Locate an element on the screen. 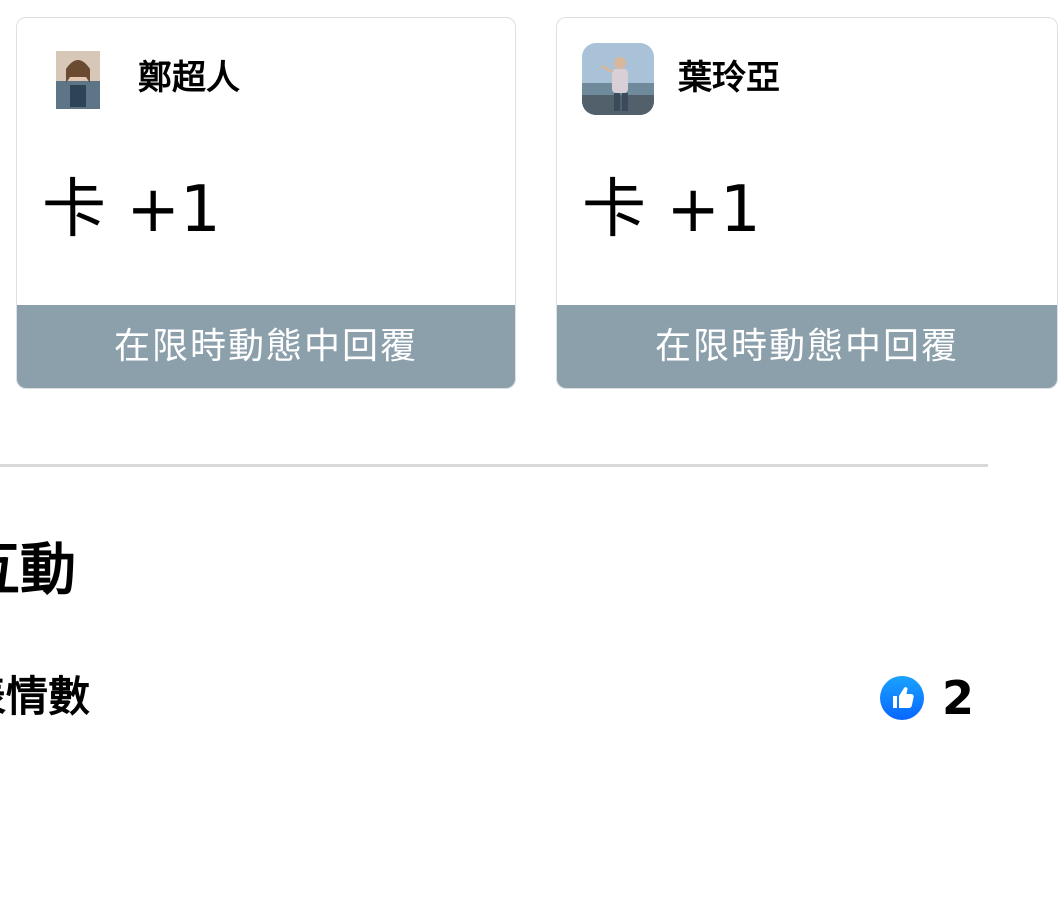  interactions-title: 互動 is located at coordinates (38, 570).